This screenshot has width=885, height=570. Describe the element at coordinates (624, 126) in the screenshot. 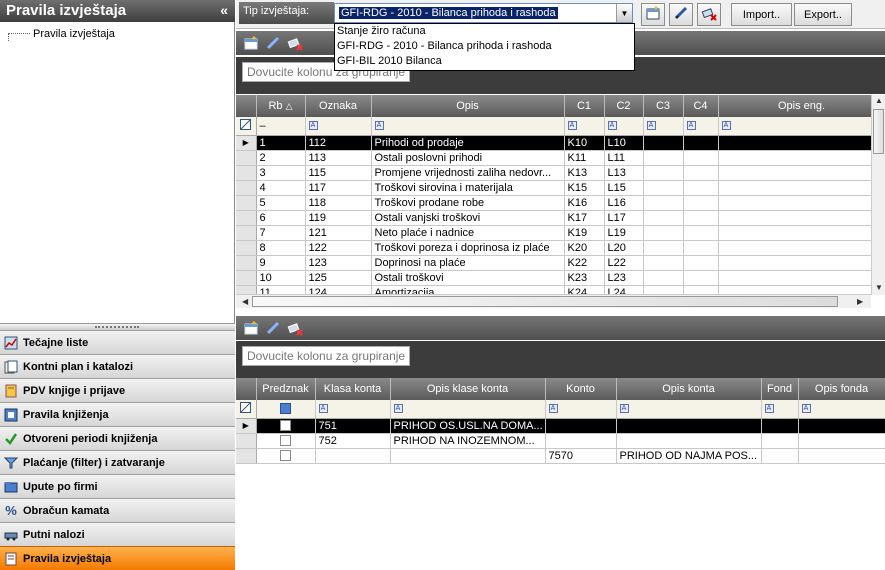

I see `filter-c2: A` at that location.